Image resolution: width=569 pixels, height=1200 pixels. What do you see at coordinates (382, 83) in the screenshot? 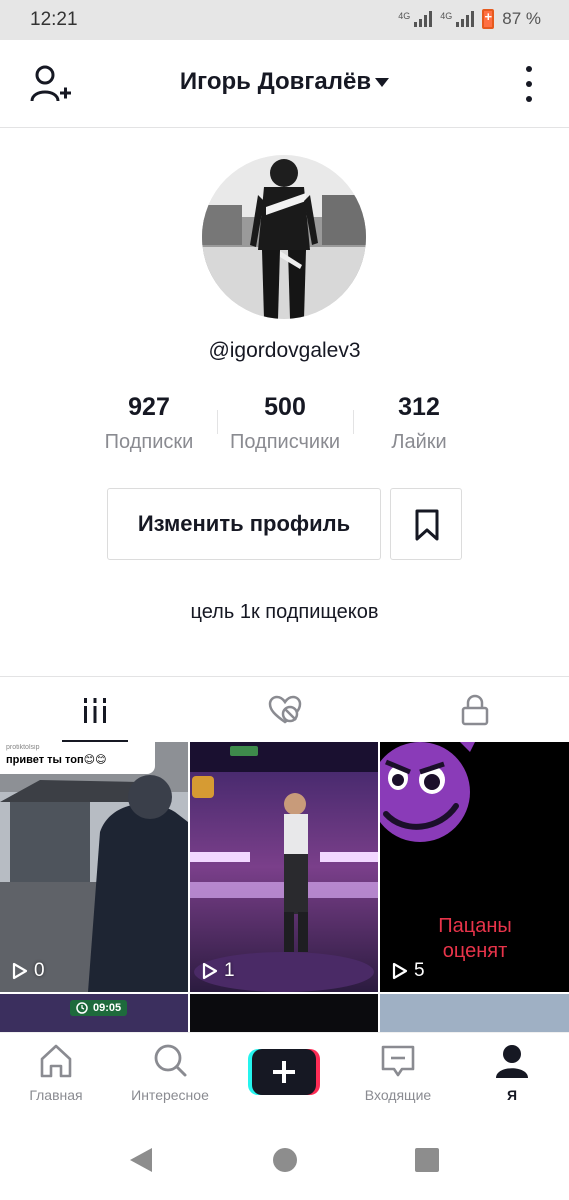
I see `chevron-down-icon` at bounding box center [382, 83].